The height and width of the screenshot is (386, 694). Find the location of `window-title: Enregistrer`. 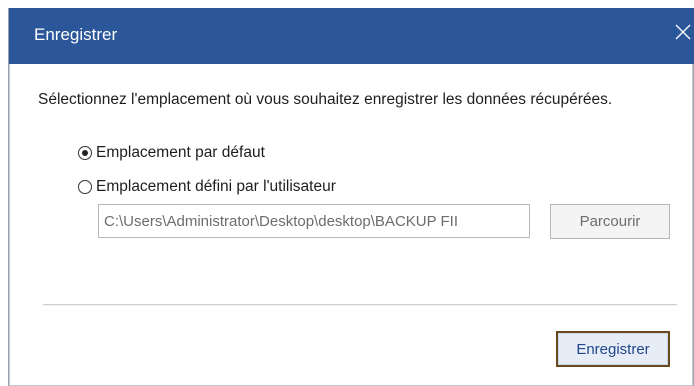

window-title: Enregistrer is located at coordinates (76, 34).